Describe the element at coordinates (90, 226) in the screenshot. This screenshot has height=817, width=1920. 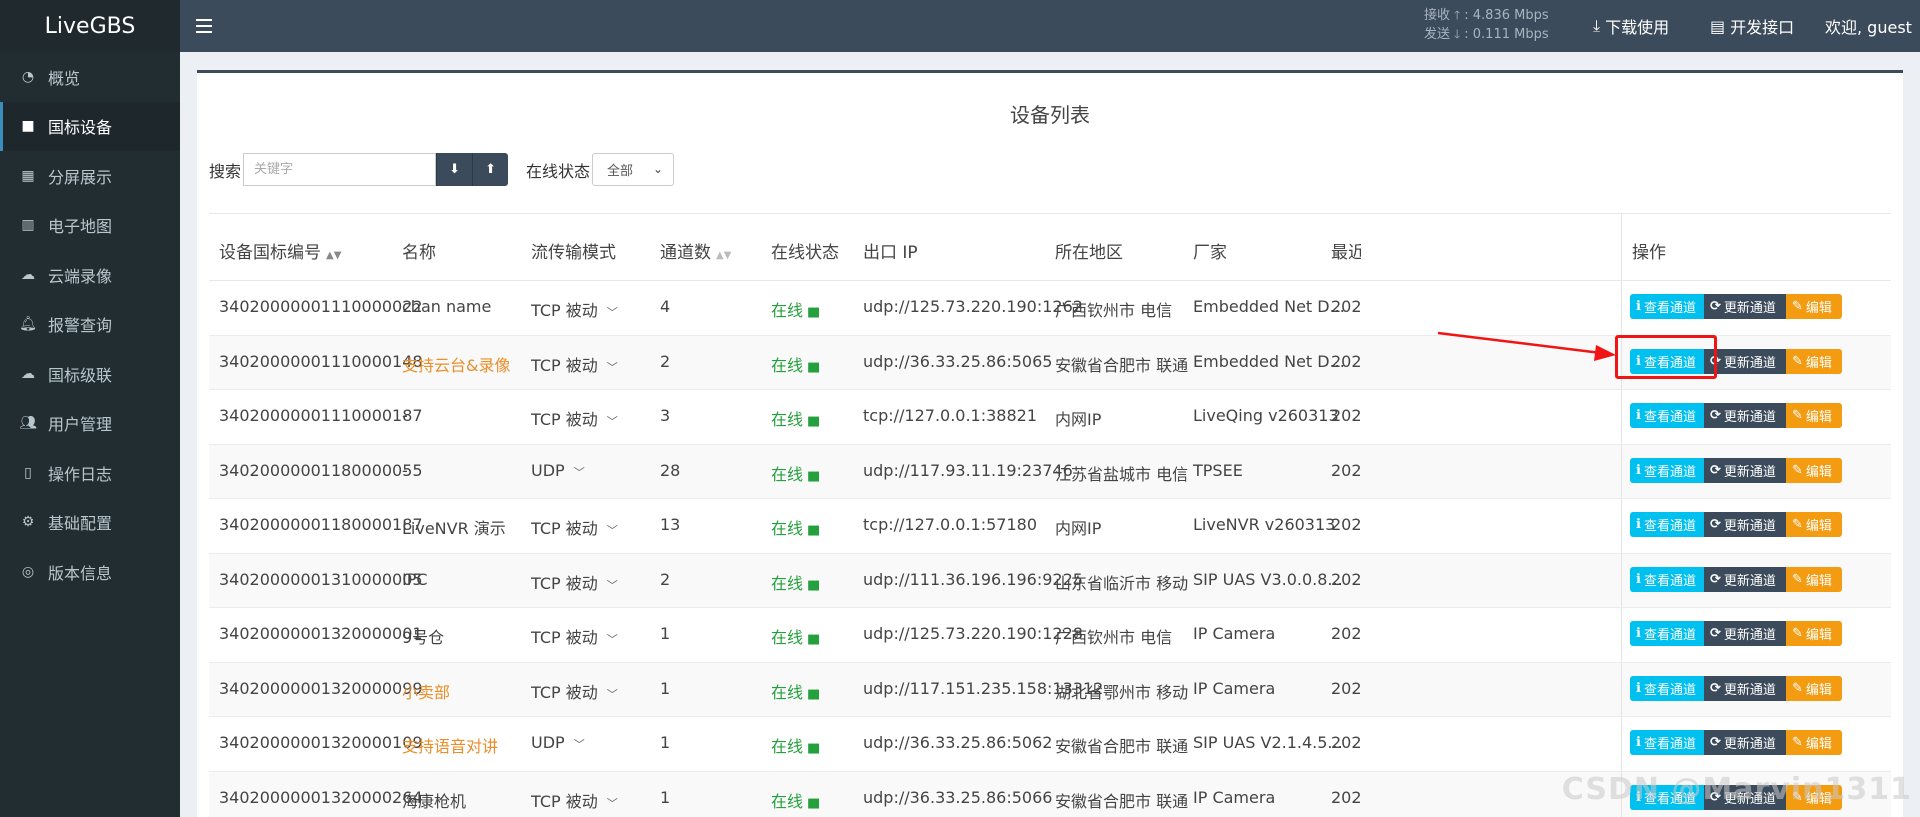
I see `sidebar-item-3: ▥ 电子地图` at that location.